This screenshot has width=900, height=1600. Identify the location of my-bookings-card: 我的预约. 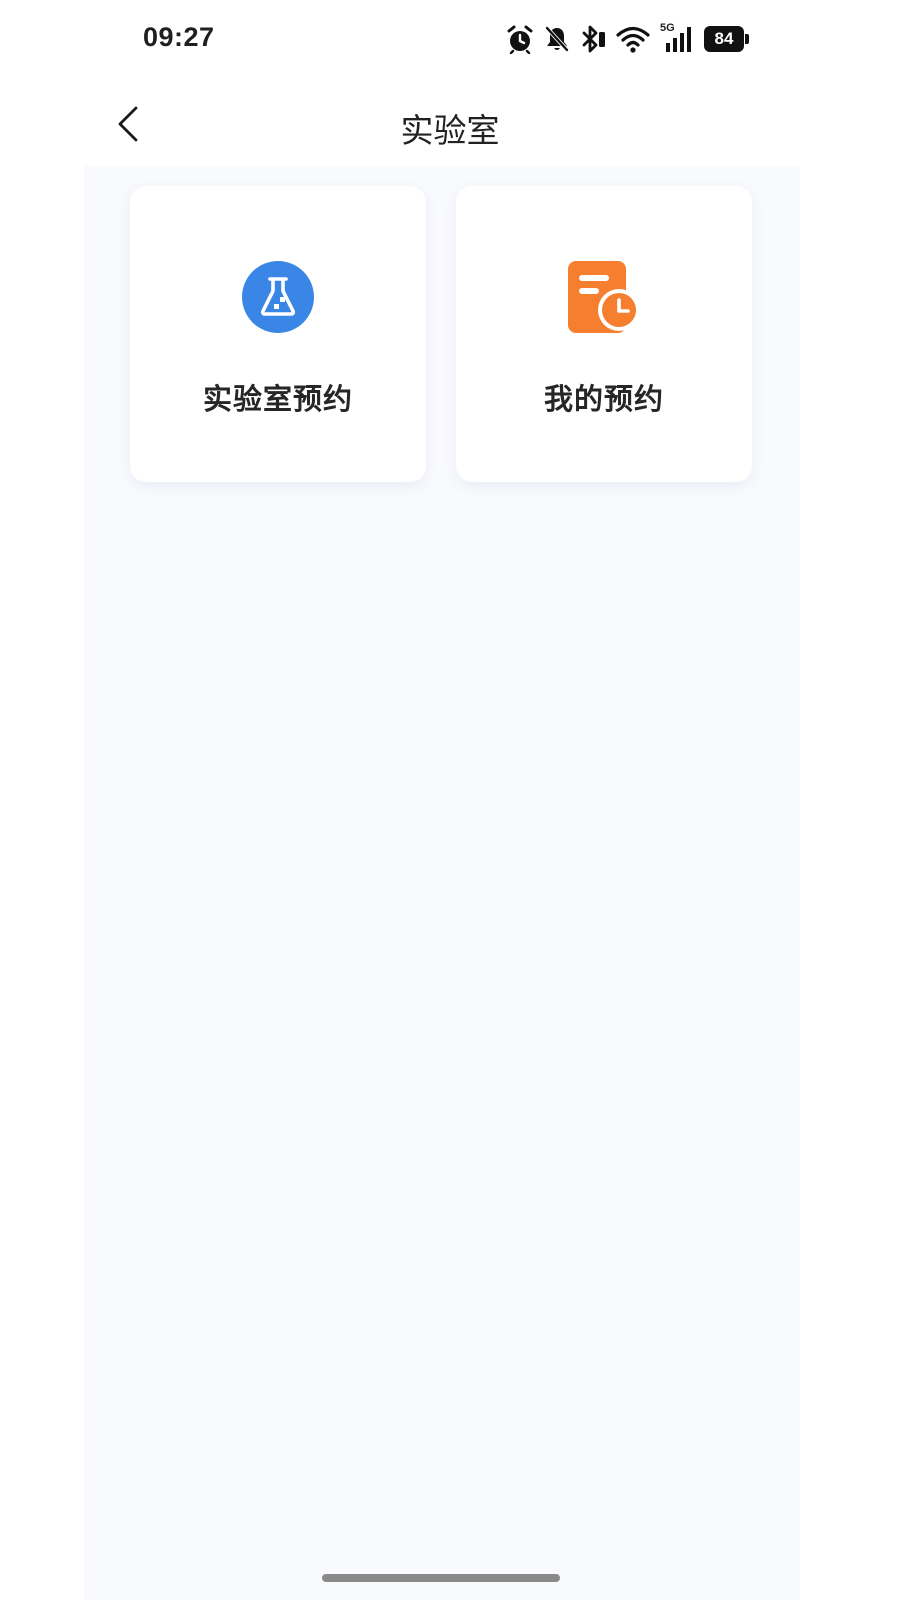
(604, 334).